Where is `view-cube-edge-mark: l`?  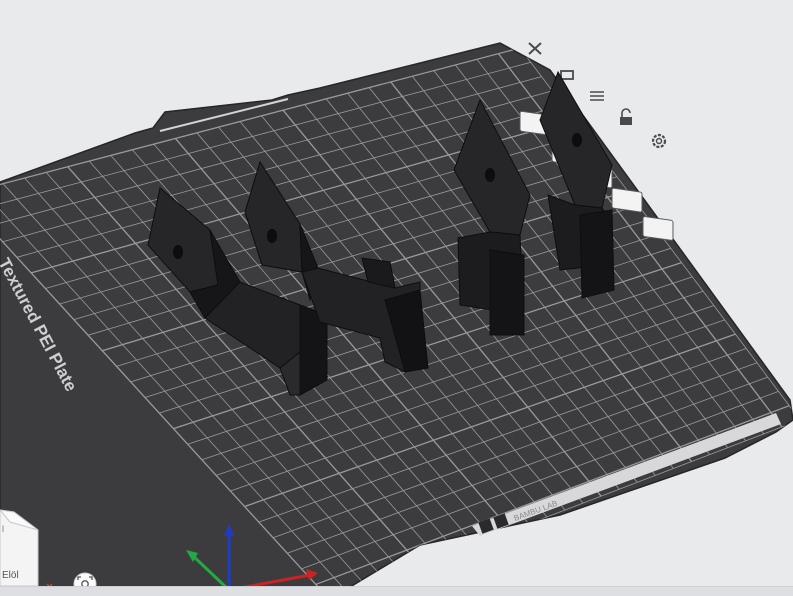
view-cube-edge-mark: l is located at coordinates (3, 529).